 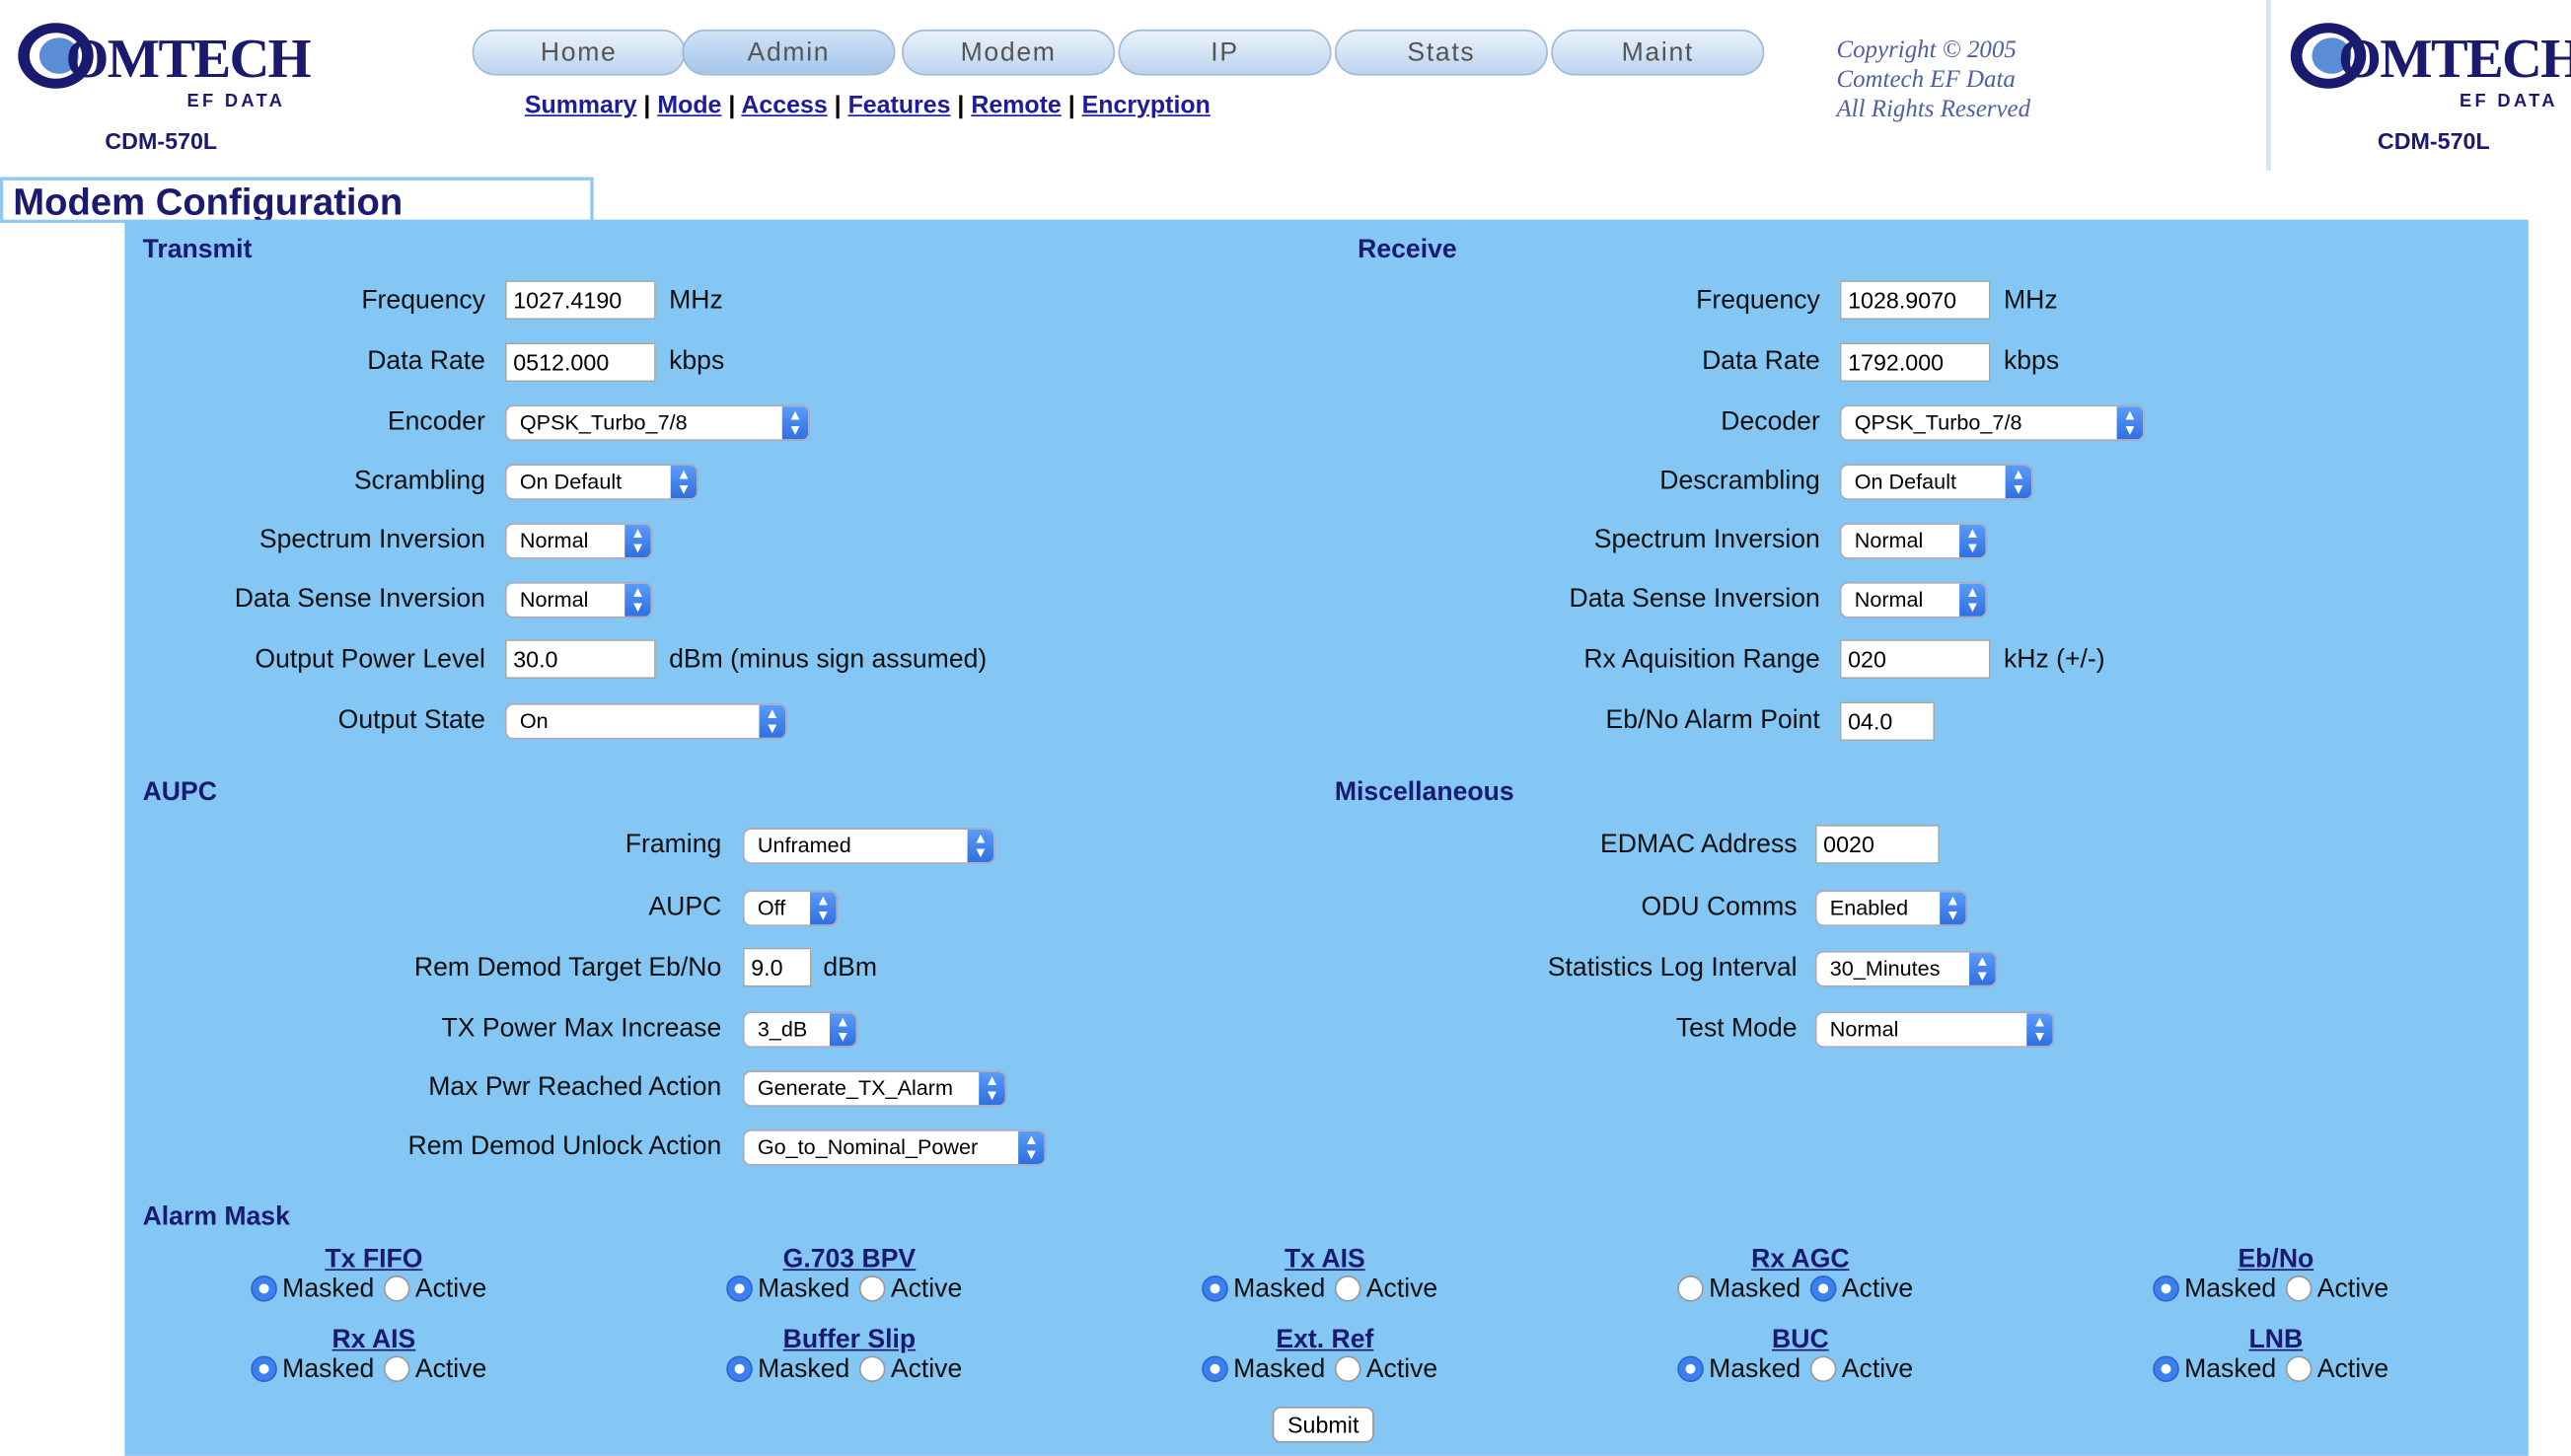 I want to click on link-remote: Remote, so click(x=1016, y=105).